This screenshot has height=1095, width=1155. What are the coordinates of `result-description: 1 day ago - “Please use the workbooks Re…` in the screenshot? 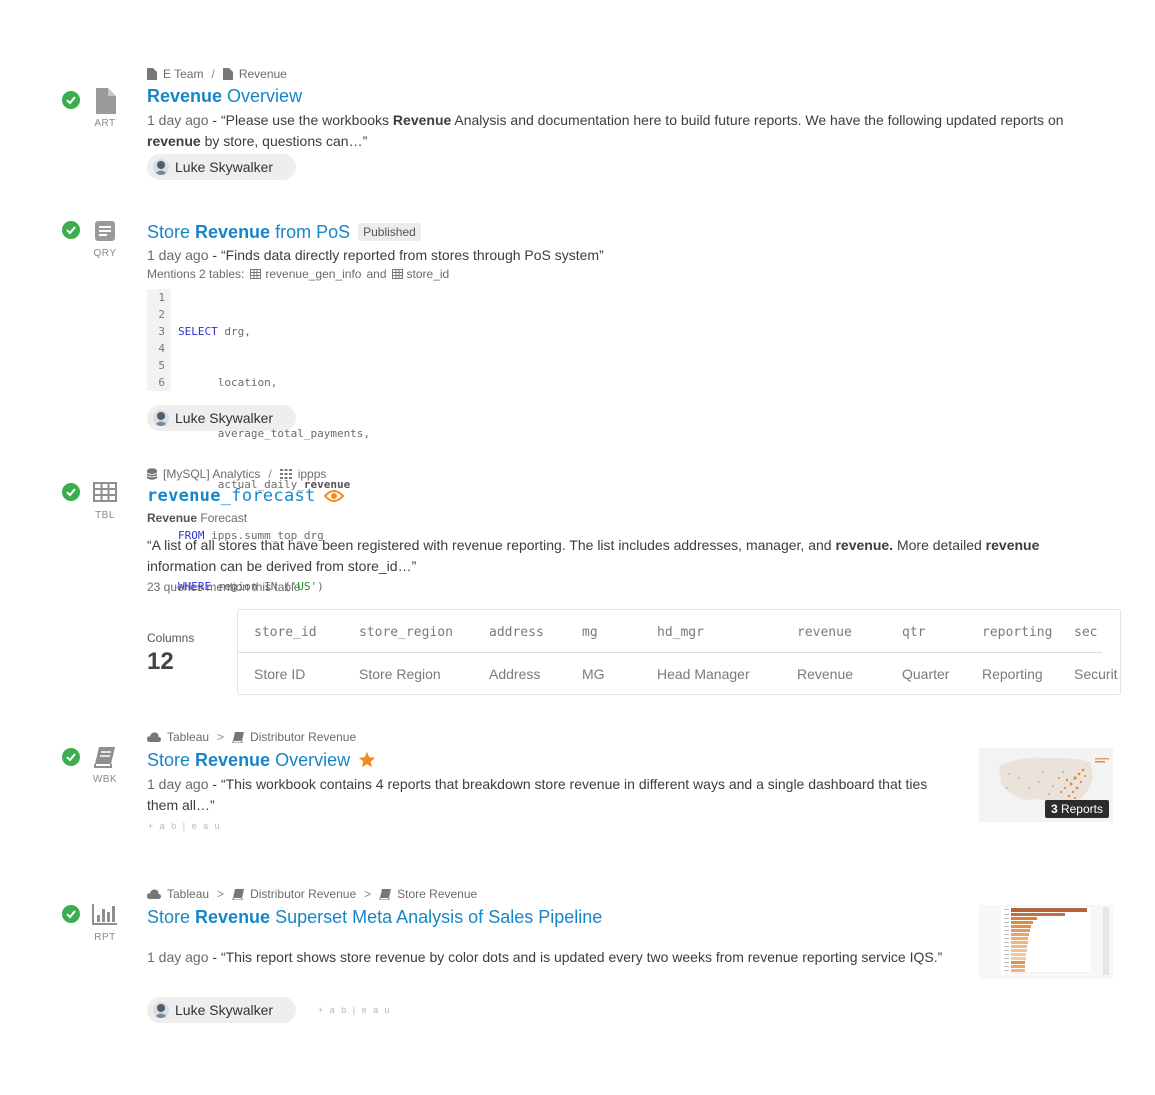 It's located at (605, 130).